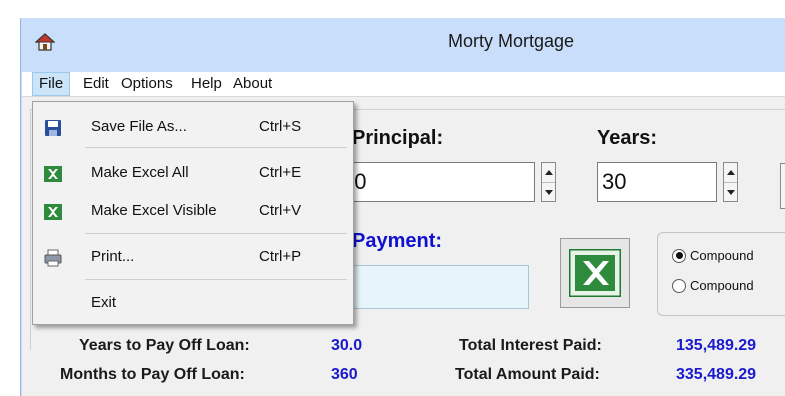 The width and height of the screenshot is (785, 396). What do you see at coordinates (252, 84) in the screenshot?
I see `menu-about: About` at bounding box center [252, 84].